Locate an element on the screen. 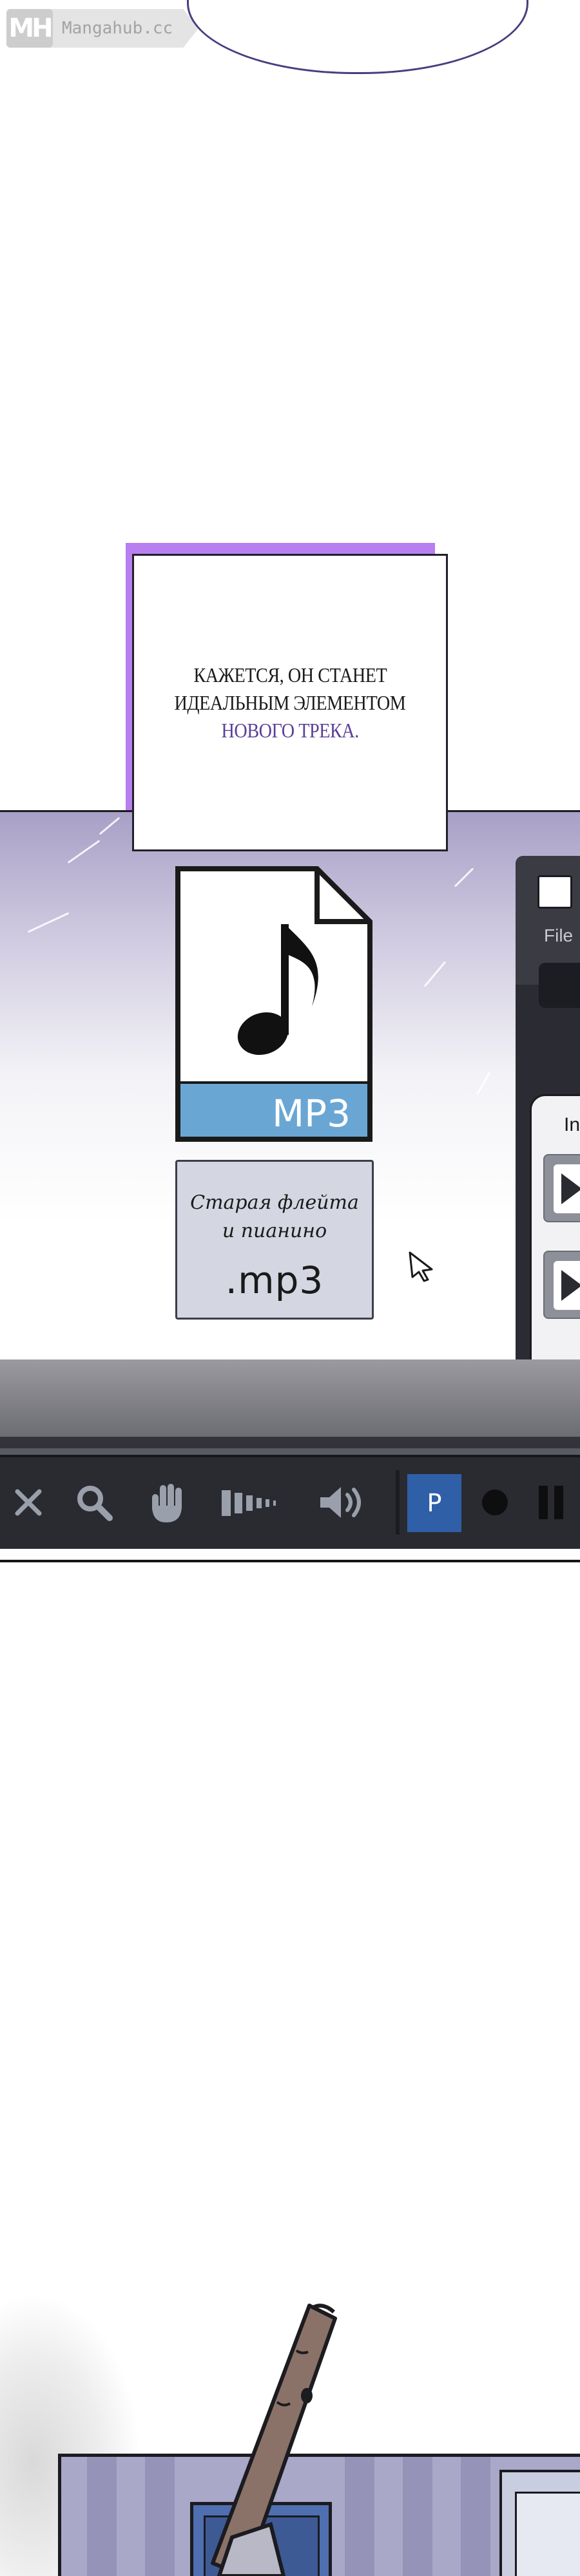 This screenshot has width=580, height=2576. hand-icon is located at coordinates (166, 1502).